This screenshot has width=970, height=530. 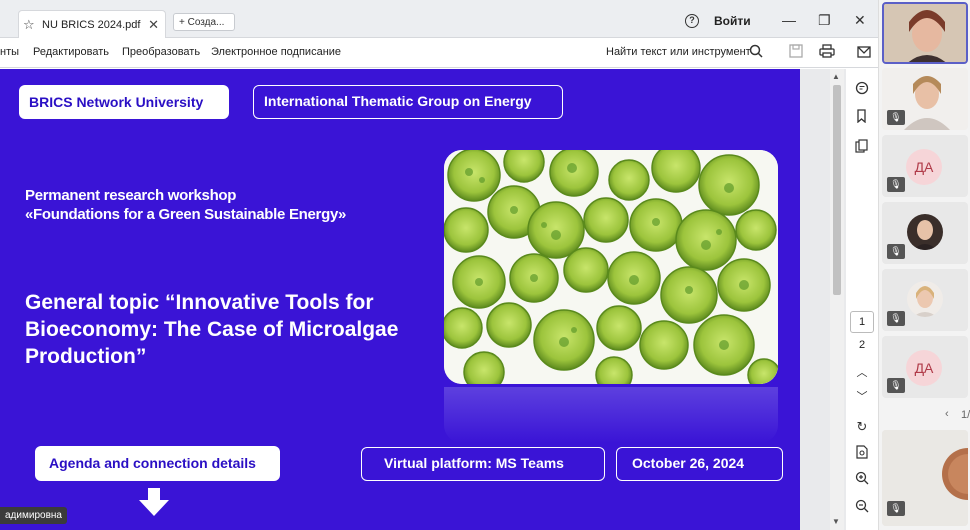 What do you see at coordinates (862, 322) in the screenshot?
I see `page-number-input: 1` at bounding box center [862, 322].